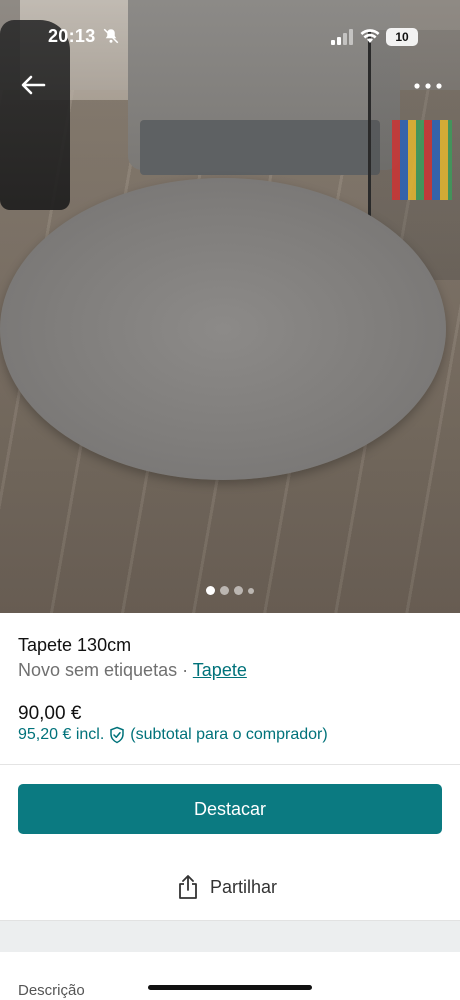  Describe the element at coordinates (342, 37) in the screenshot. I see `signal-icon` at that location.